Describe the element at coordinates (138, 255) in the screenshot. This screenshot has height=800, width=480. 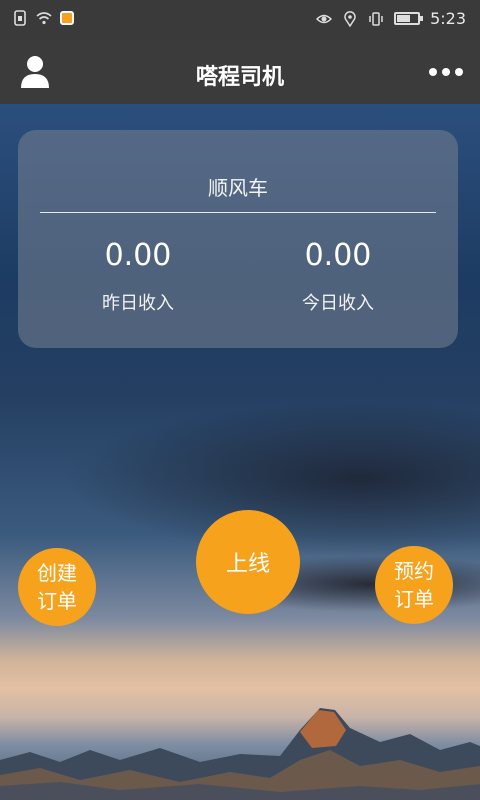
I see `yesterday-income-value: 0.00` at that location.